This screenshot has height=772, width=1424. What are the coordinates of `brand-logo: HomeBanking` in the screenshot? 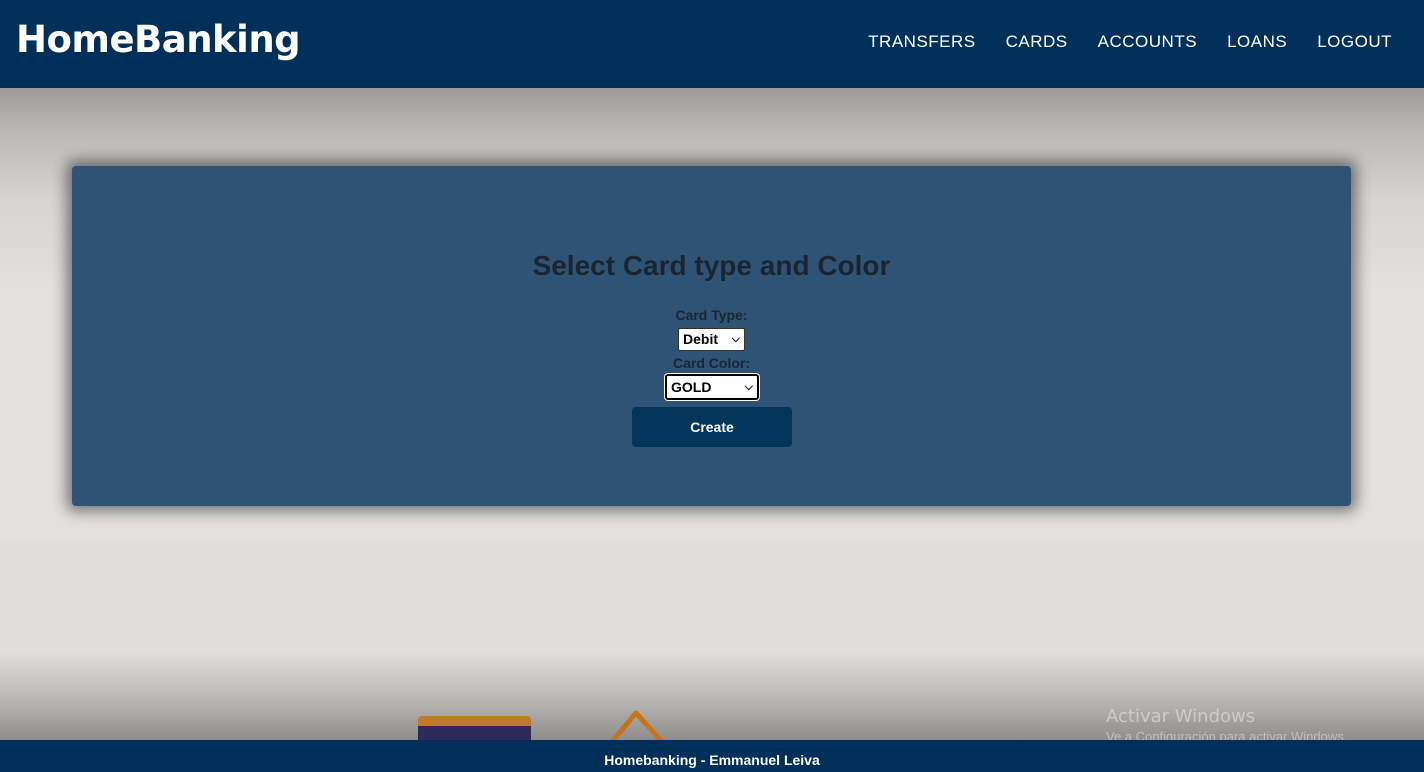 It's located at (158, 39).